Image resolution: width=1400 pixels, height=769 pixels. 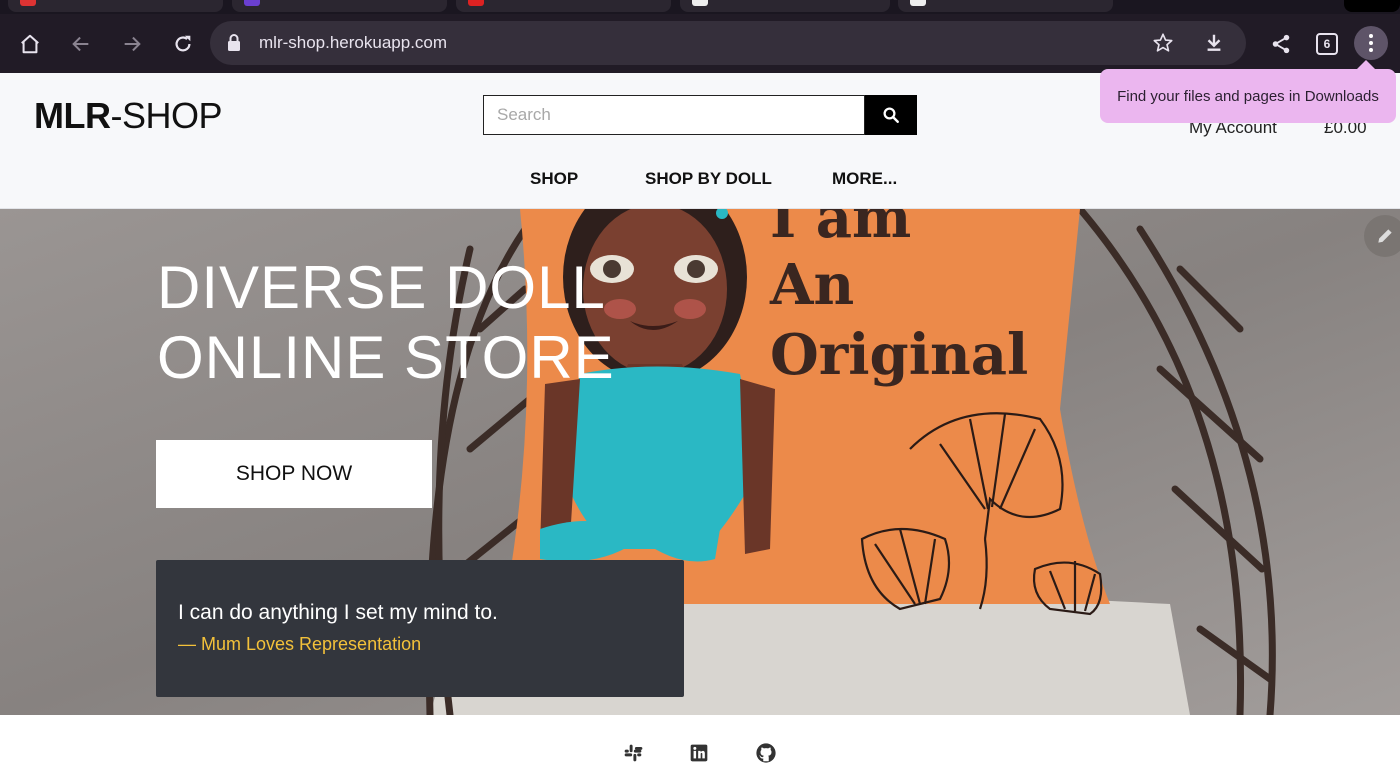 I want to click on hero-title-line2: ONLINE STORE, so click(x=386, y=357).